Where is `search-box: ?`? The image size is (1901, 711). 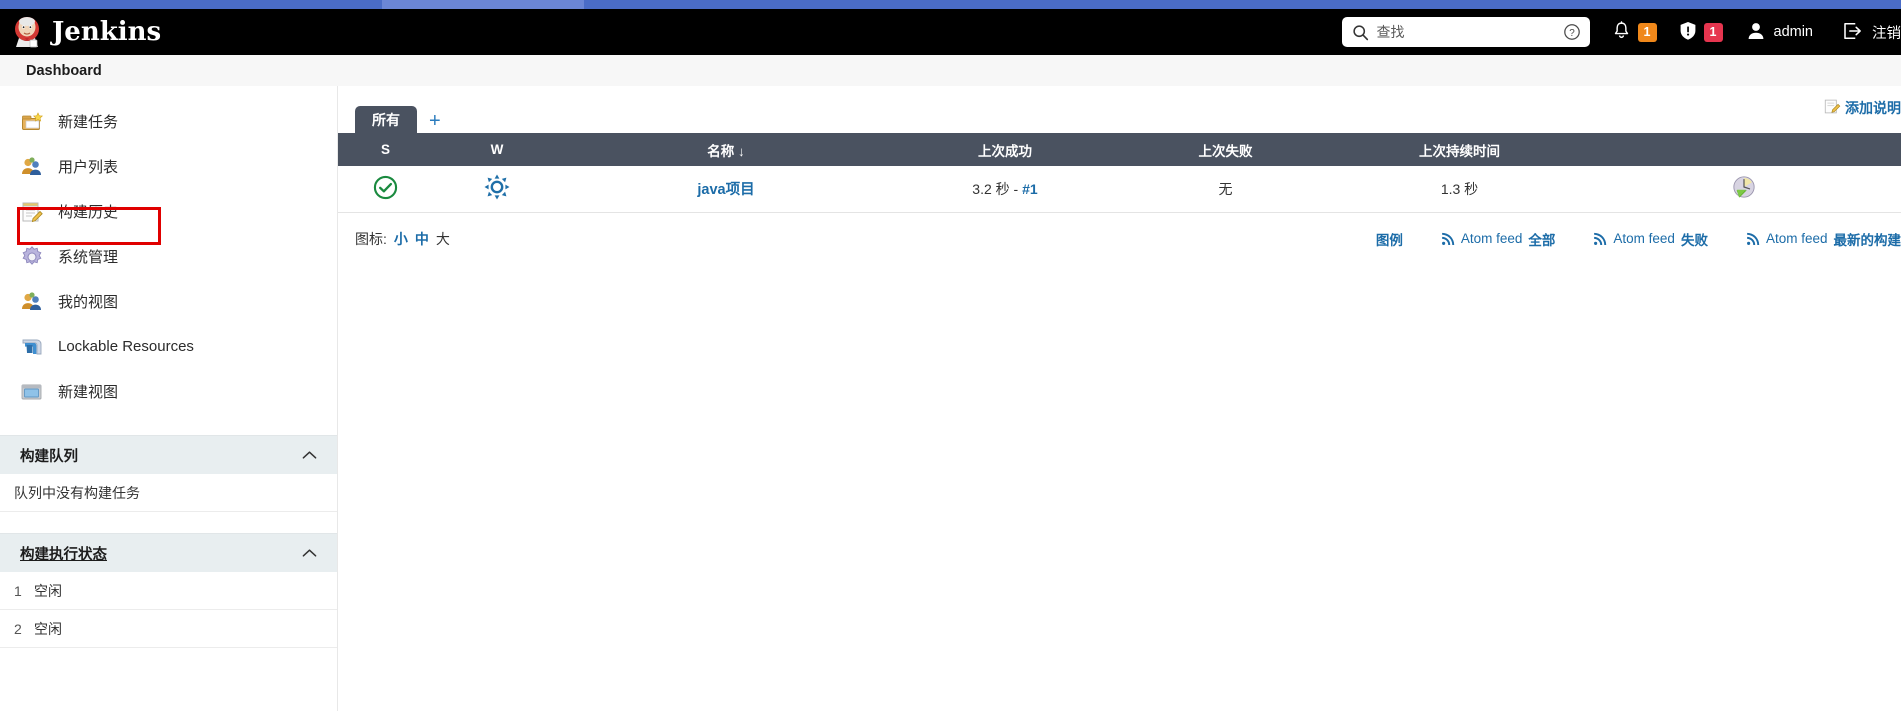 search-box: ? is located at coordinates (1465, 32).